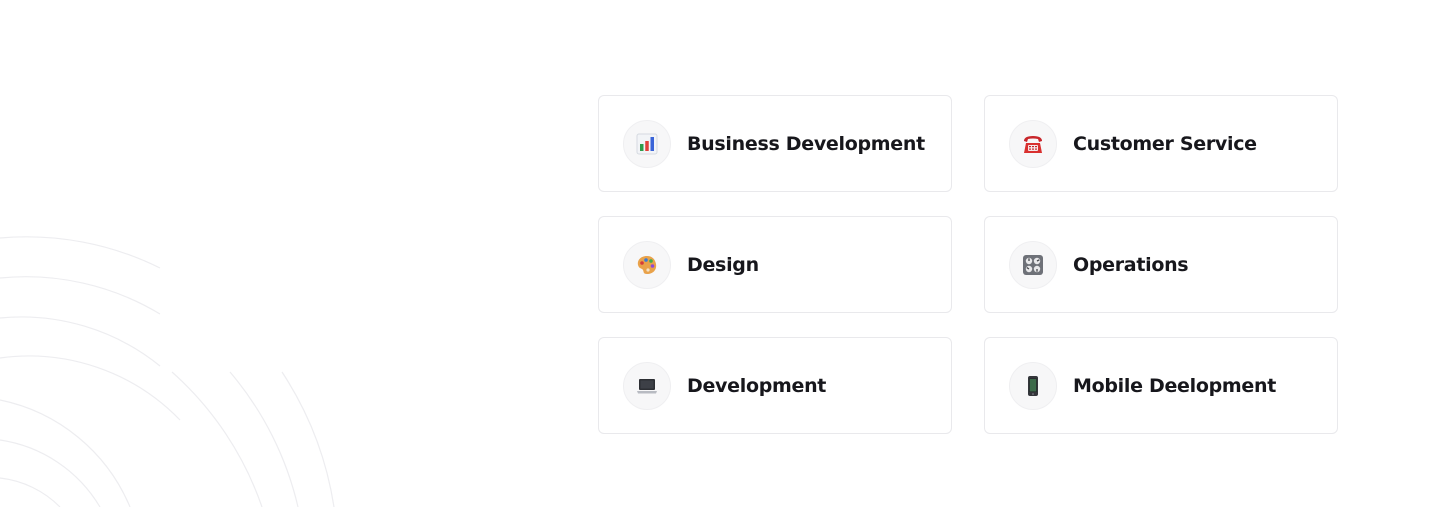  I want to click on category-card-development: Development, so click(775, 385).